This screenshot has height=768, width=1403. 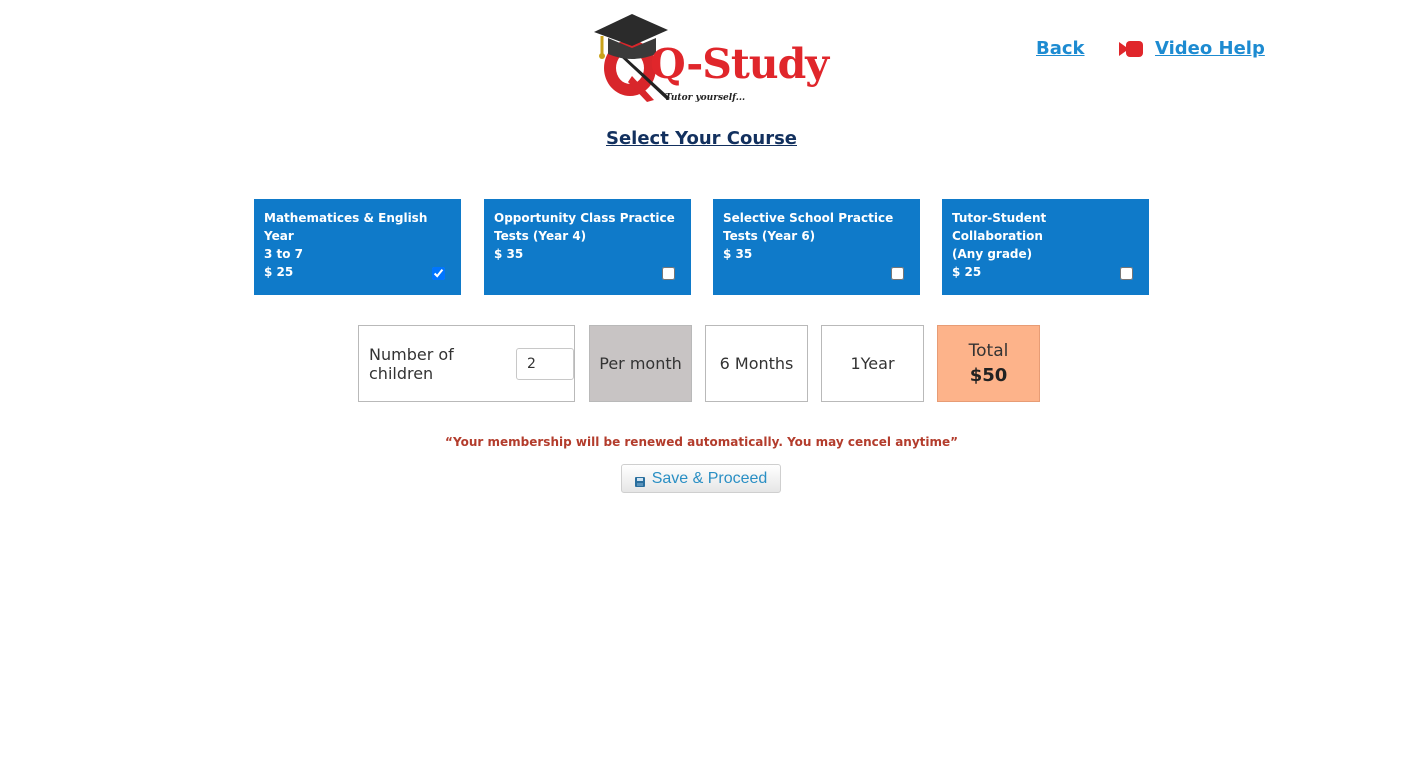 I want to click on video-help-link: Video Help, so click(x=1191, y=48).